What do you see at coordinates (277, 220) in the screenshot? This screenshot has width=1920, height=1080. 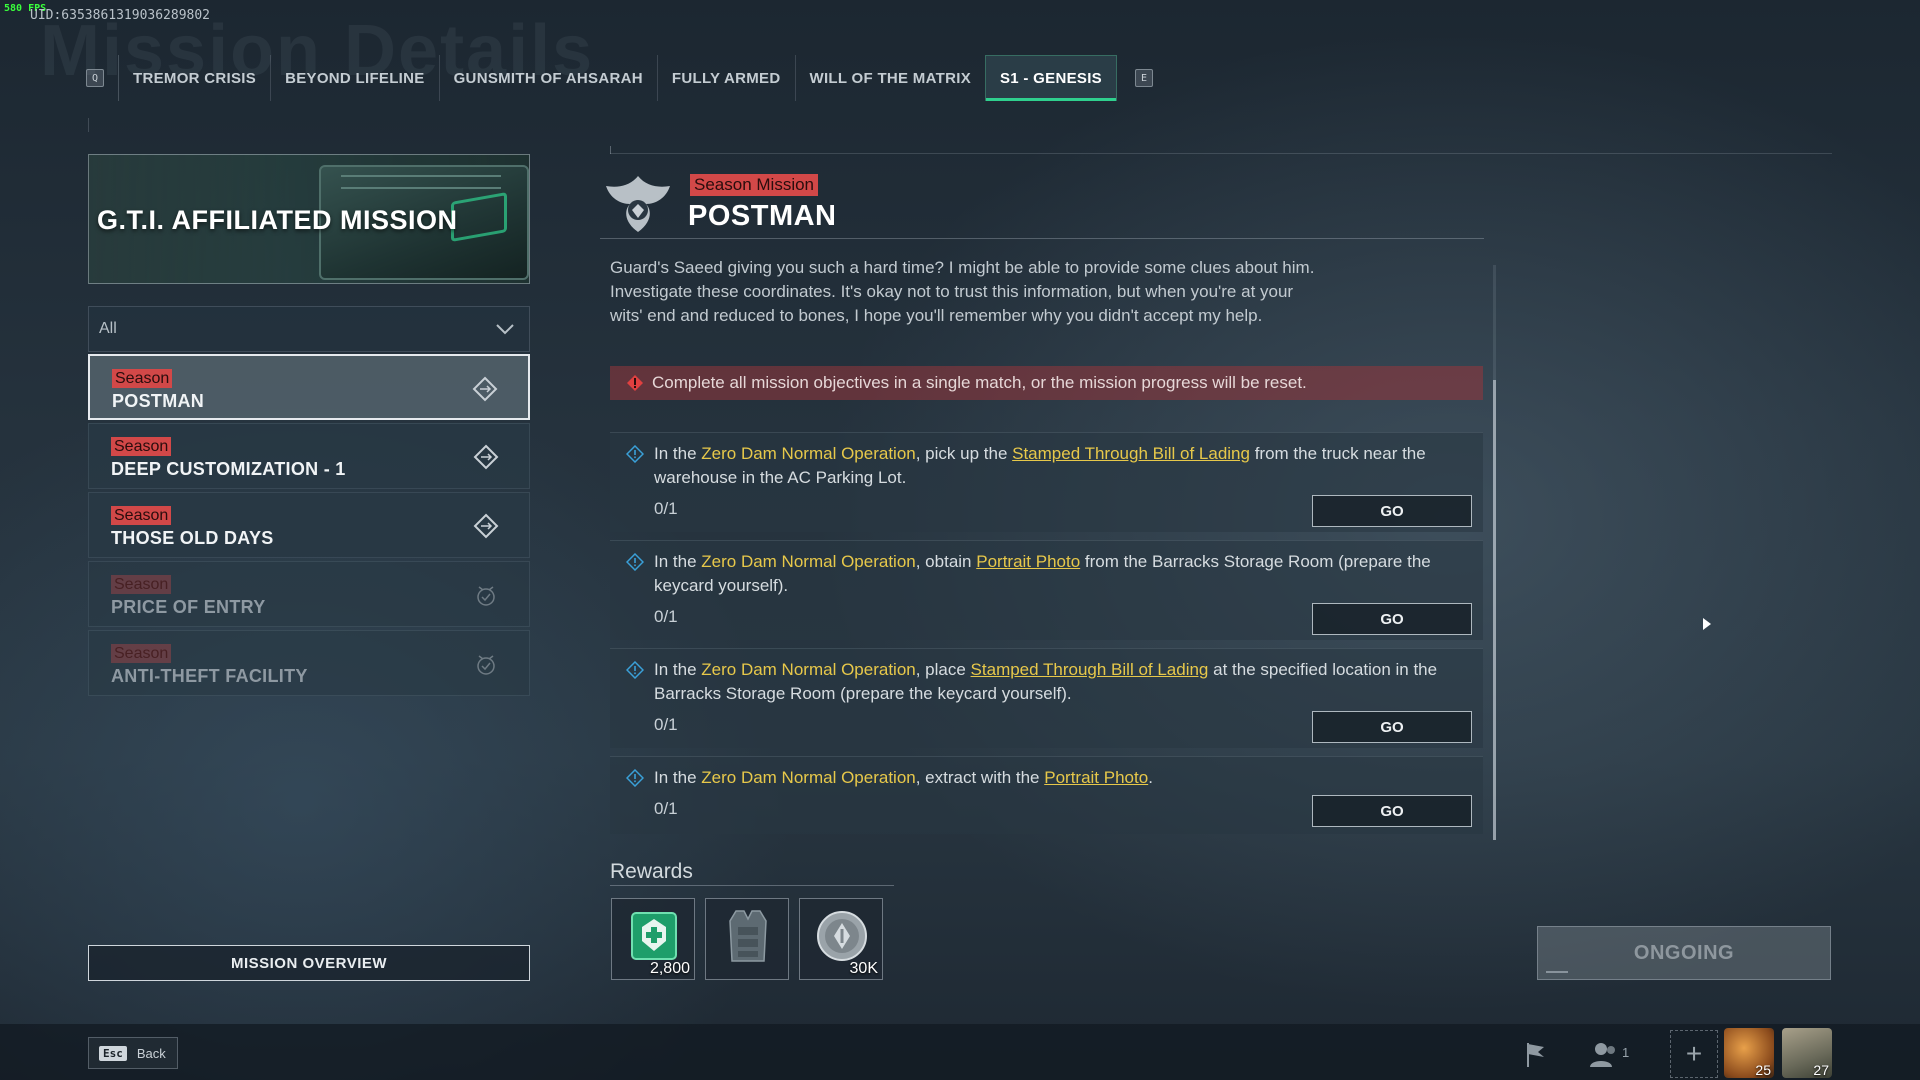 I see `banner-title: G.T.I. AFFILIATED MISSION` at bounding box center [277, 220].